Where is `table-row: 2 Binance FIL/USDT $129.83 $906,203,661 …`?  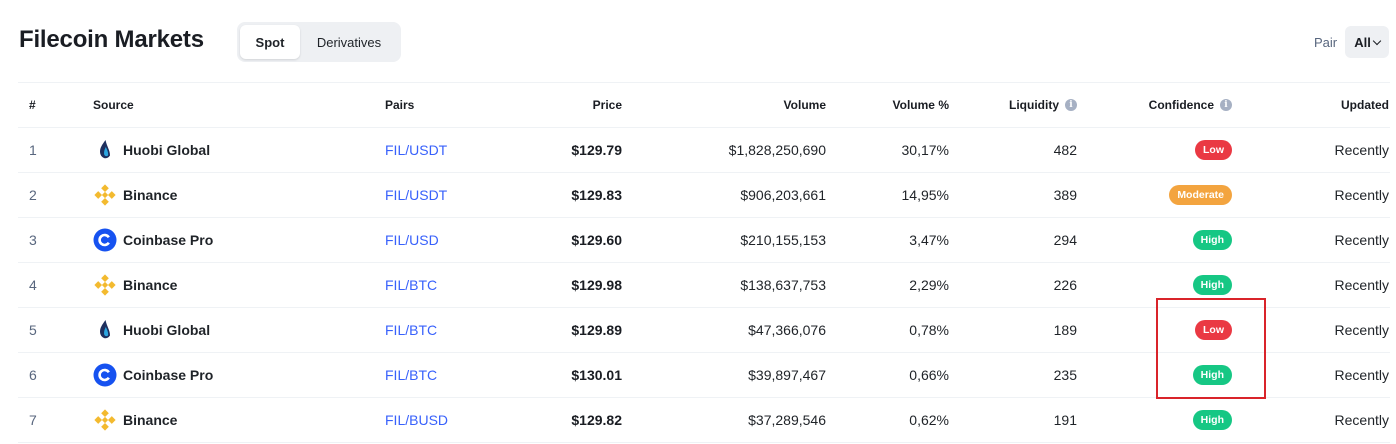
table-row: 2 Binance FIL/USDT $129.83 $906,203,661 … is located at coordinates (704, 195).